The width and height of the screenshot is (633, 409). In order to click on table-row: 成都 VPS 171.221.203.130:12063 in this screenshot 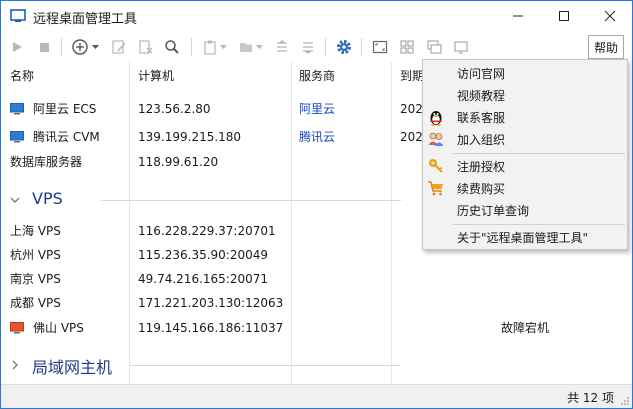, I will do `click(316, 303)`.